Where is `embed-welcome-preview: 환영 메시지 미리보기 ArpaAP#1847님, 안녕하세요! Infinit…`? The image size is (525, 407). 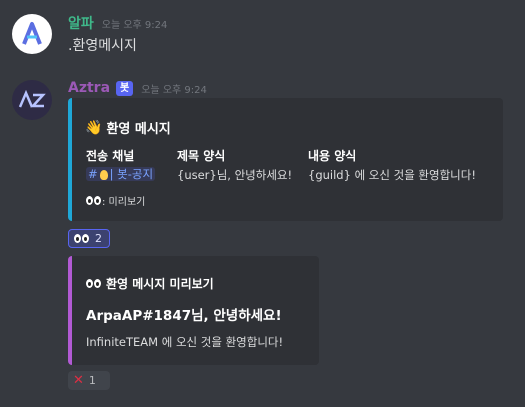 embed-welcome-preview: 환영 메시지 미리보기 ArpaAP#1847님, 안녕하세요! Infinit… is located at coordinates (193, 310).